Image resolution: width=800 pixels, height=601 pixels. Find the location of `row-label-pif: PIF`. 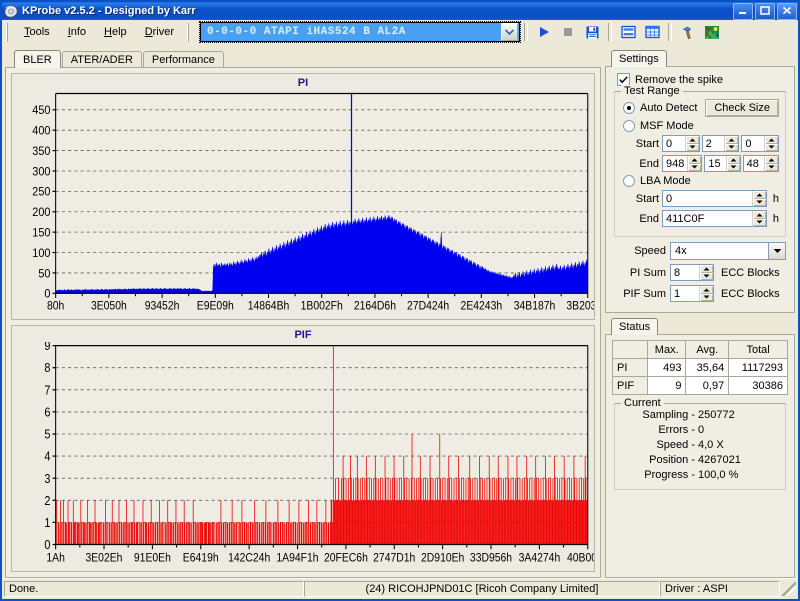

row-label-pif: PIF is located at coordinates (630, 385).